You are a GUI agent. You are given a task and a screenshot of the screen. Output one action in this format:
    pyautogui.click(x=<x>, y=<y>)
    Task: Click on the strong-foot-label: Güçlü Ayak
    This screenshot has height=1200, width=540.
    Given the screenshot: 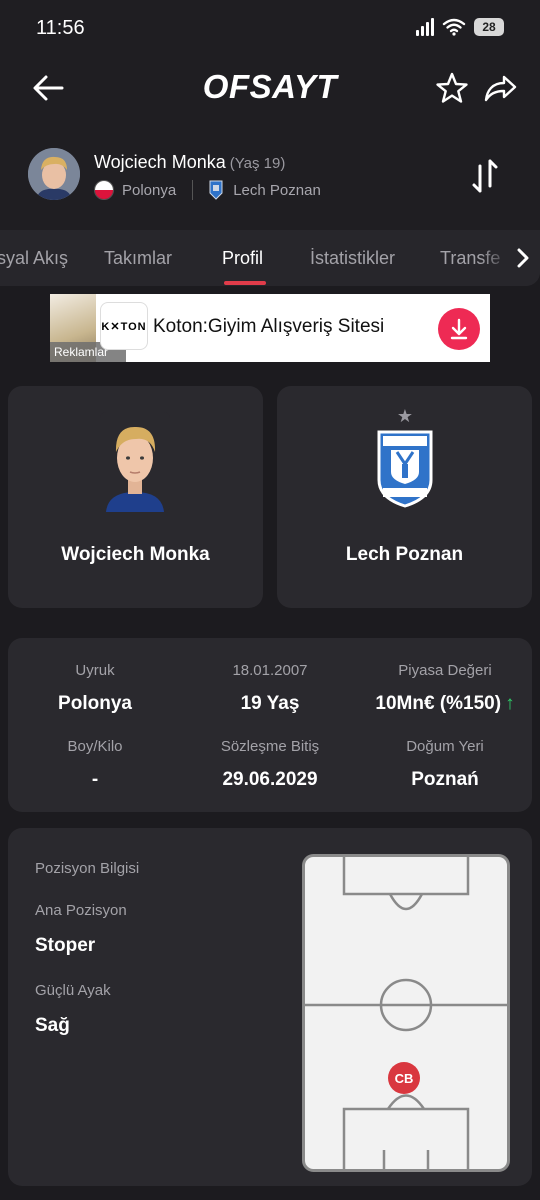 What is the action you would take?
    pyautogui.click(x=73, y=990)
    